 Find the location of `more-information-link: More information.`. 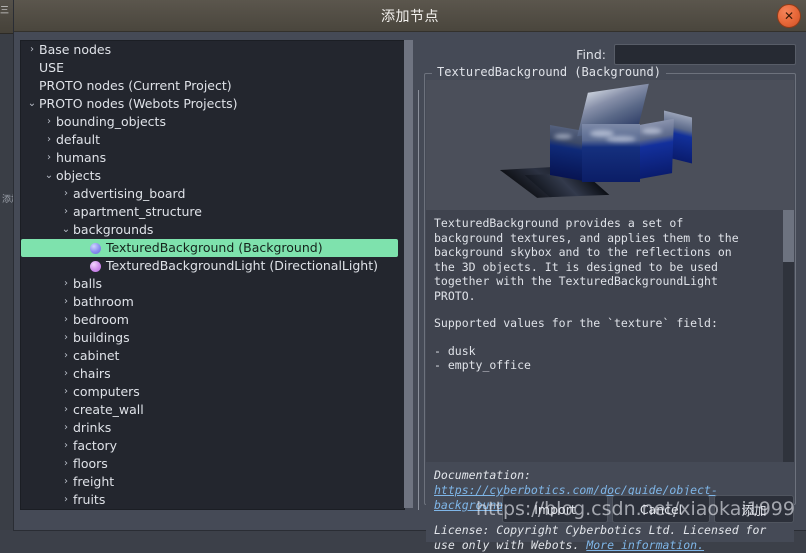

more-information-link: More information. is located at coordinates (645, 545).